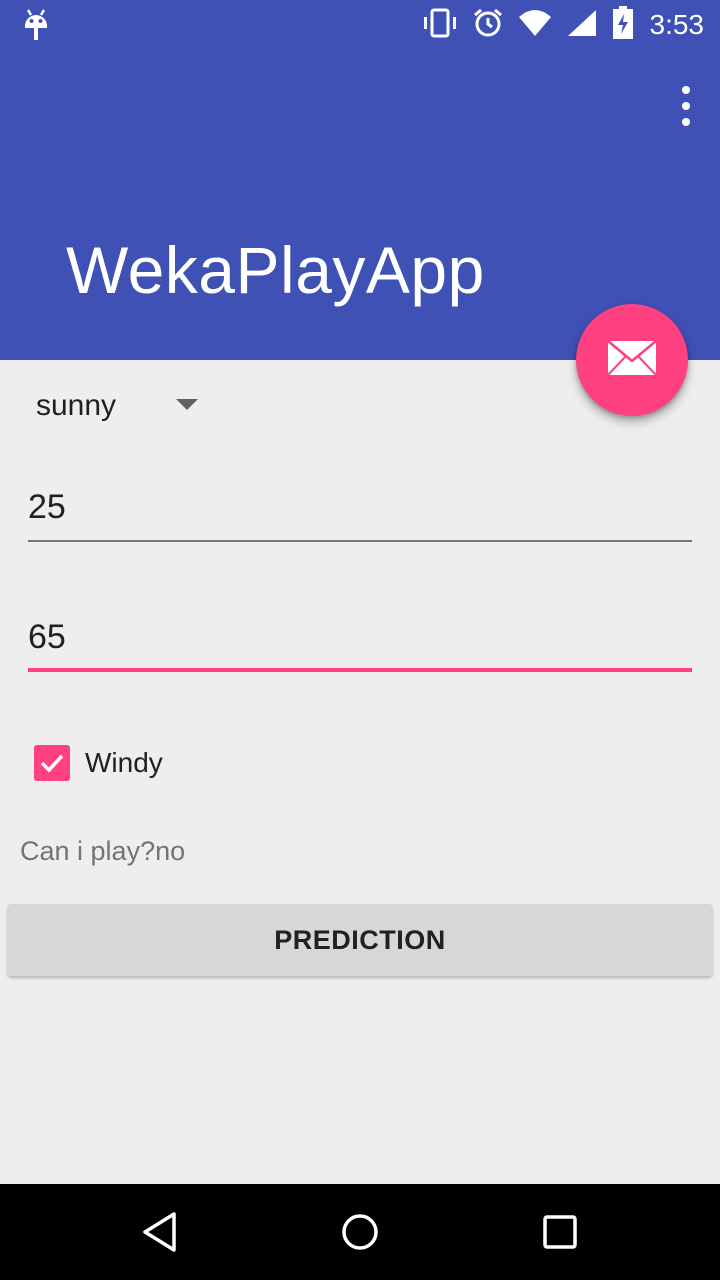 The width and height of the screenshot is (720, 1280). Describe the element at coordinates (187, 404) in the screenshot. I see `dropdown-arrow-icon` at that location.